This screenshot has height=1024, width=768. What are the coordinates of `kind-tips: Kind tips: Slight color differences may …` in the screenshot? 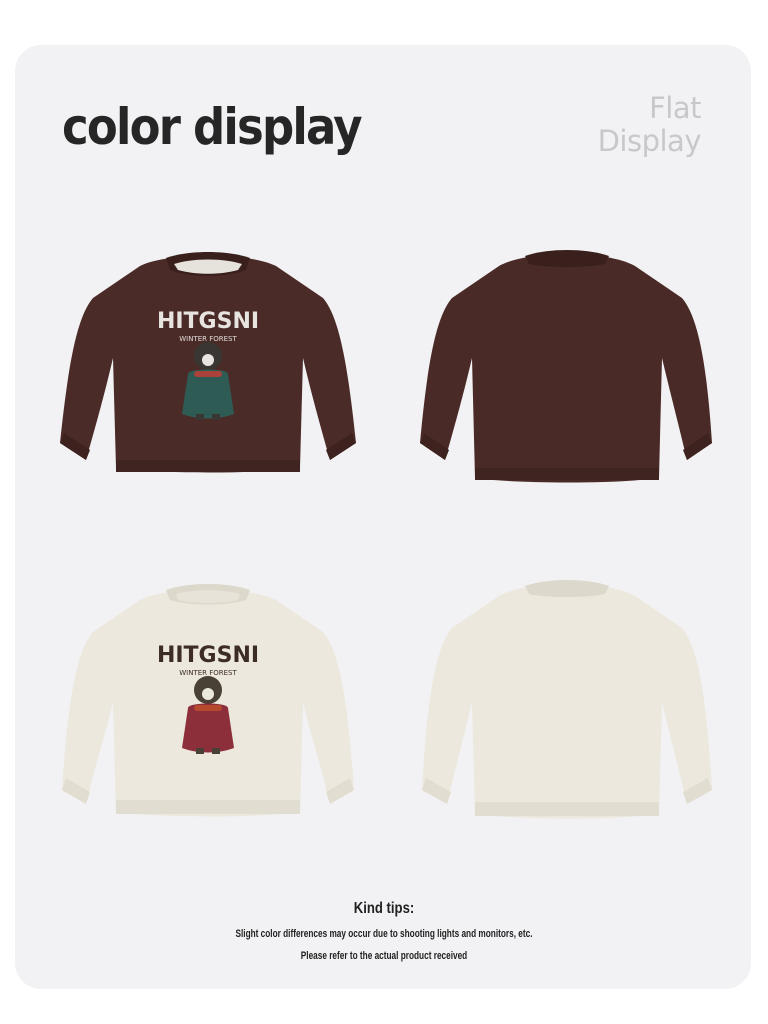 It's located at (384, 933).